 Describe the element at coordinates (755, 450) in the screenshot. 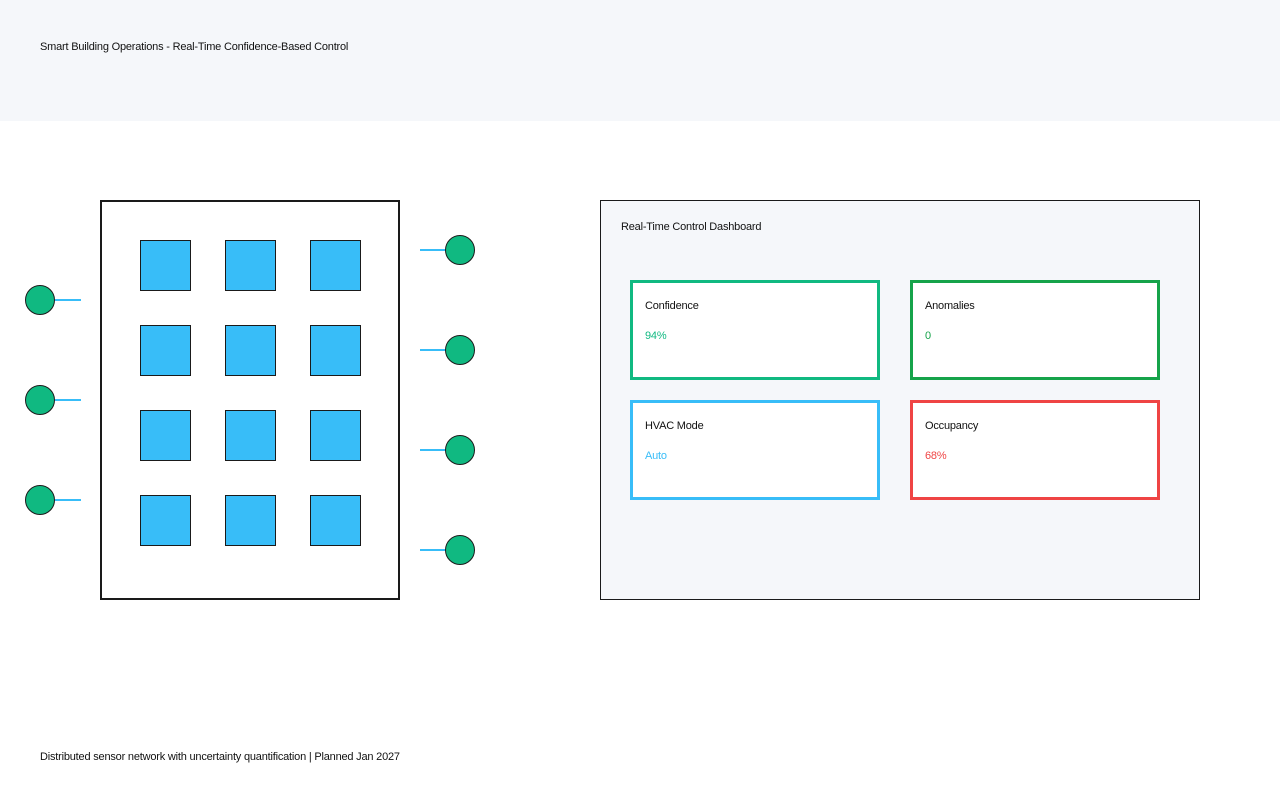

I see `hvac-mode-card: HVAC Mode Auto` at that location.